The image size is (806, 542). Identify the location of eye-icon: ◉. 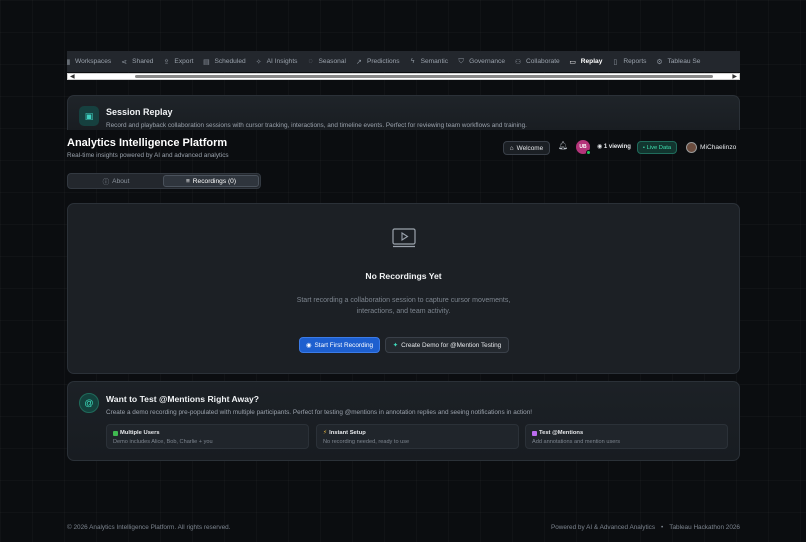
(600, 147).